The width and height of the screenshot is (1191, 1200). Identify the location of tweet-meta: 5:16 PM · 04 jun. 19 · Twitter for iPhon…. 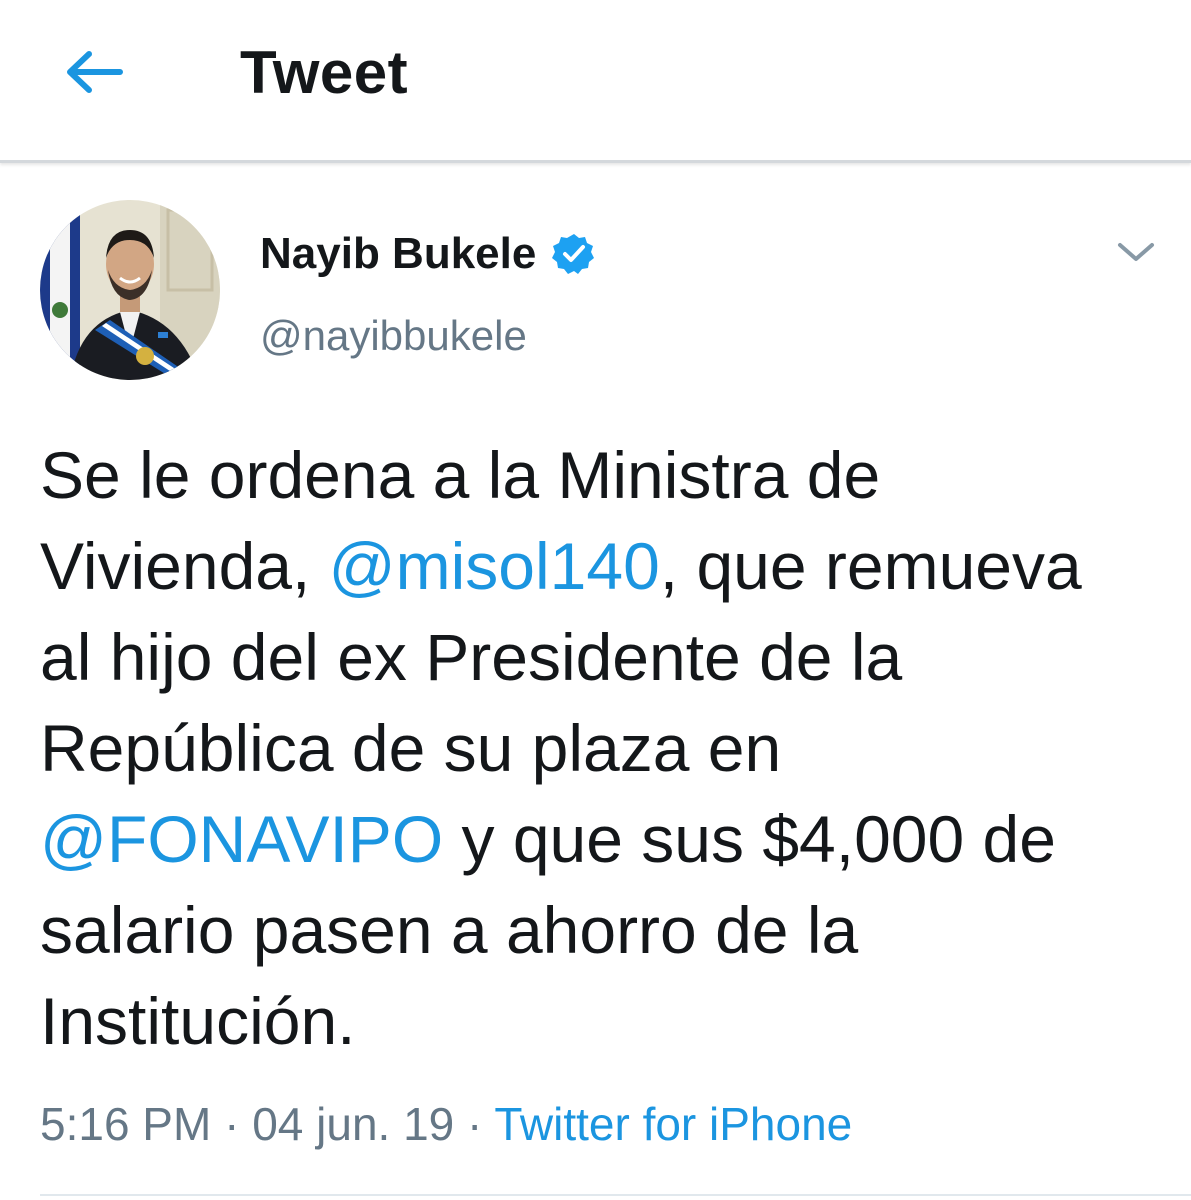
(446, 1124).